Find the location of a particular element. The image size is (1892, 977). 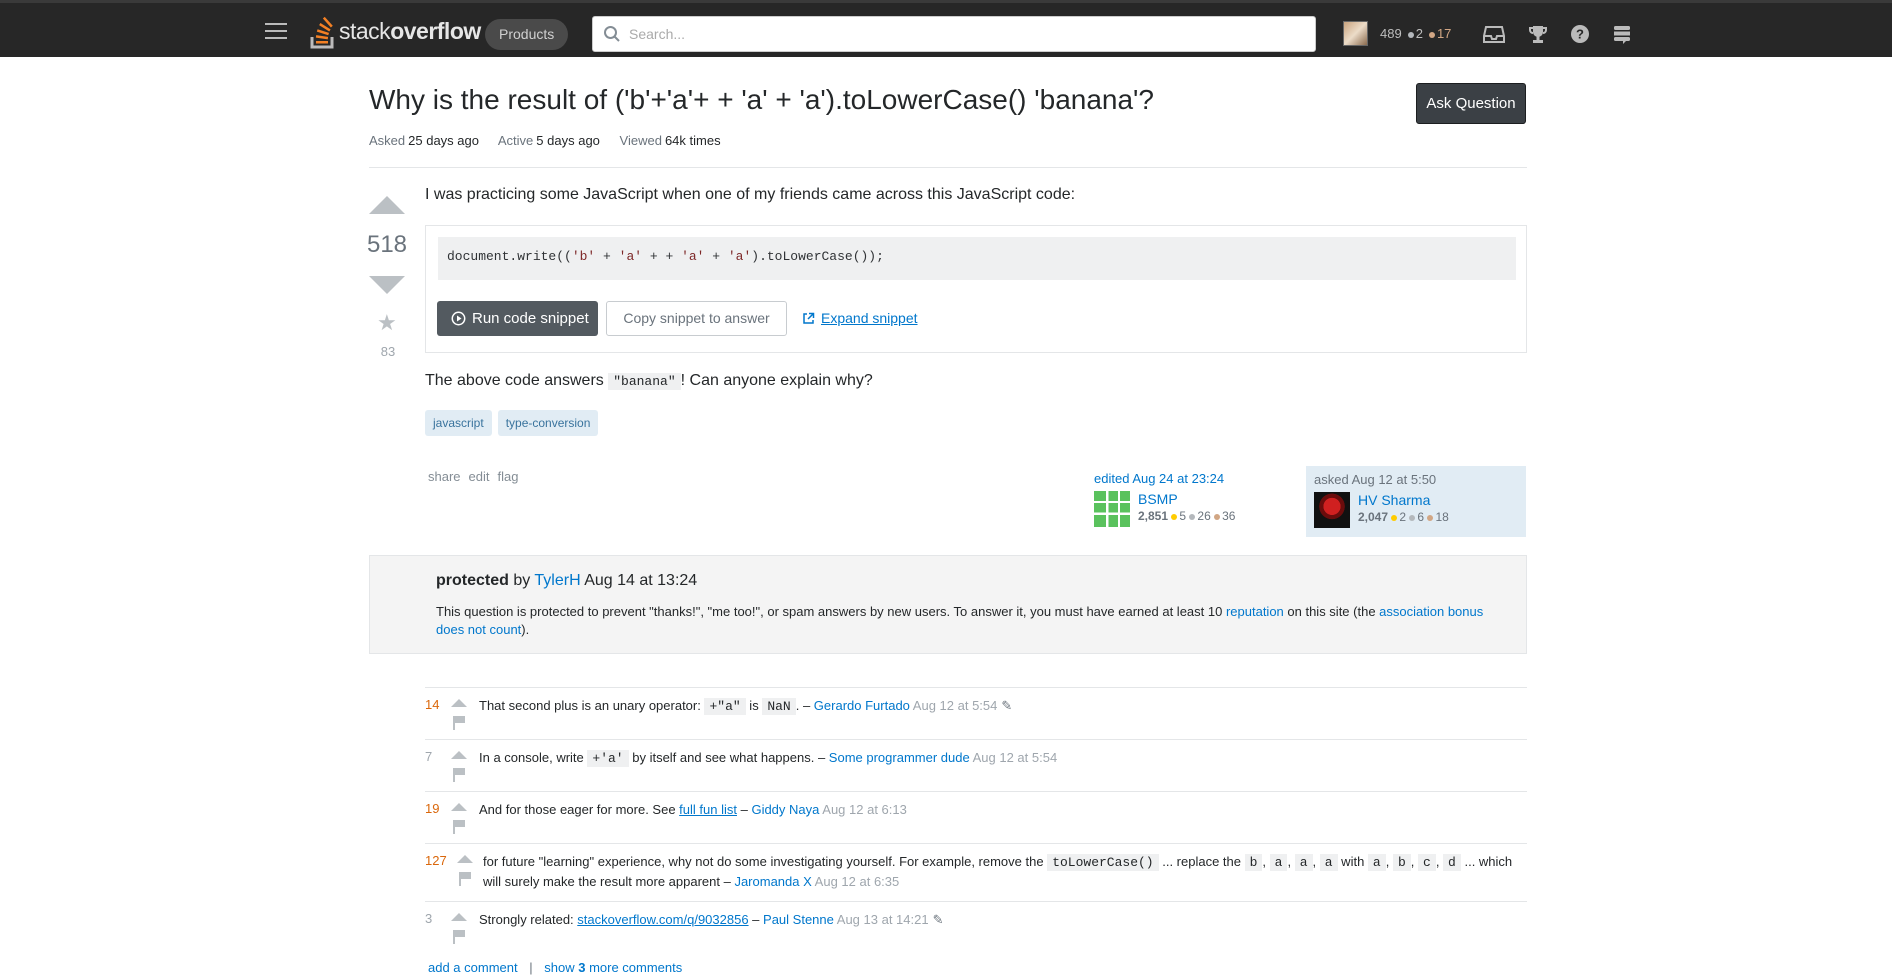

hamburger-icon is located at coordinates (276, 31).